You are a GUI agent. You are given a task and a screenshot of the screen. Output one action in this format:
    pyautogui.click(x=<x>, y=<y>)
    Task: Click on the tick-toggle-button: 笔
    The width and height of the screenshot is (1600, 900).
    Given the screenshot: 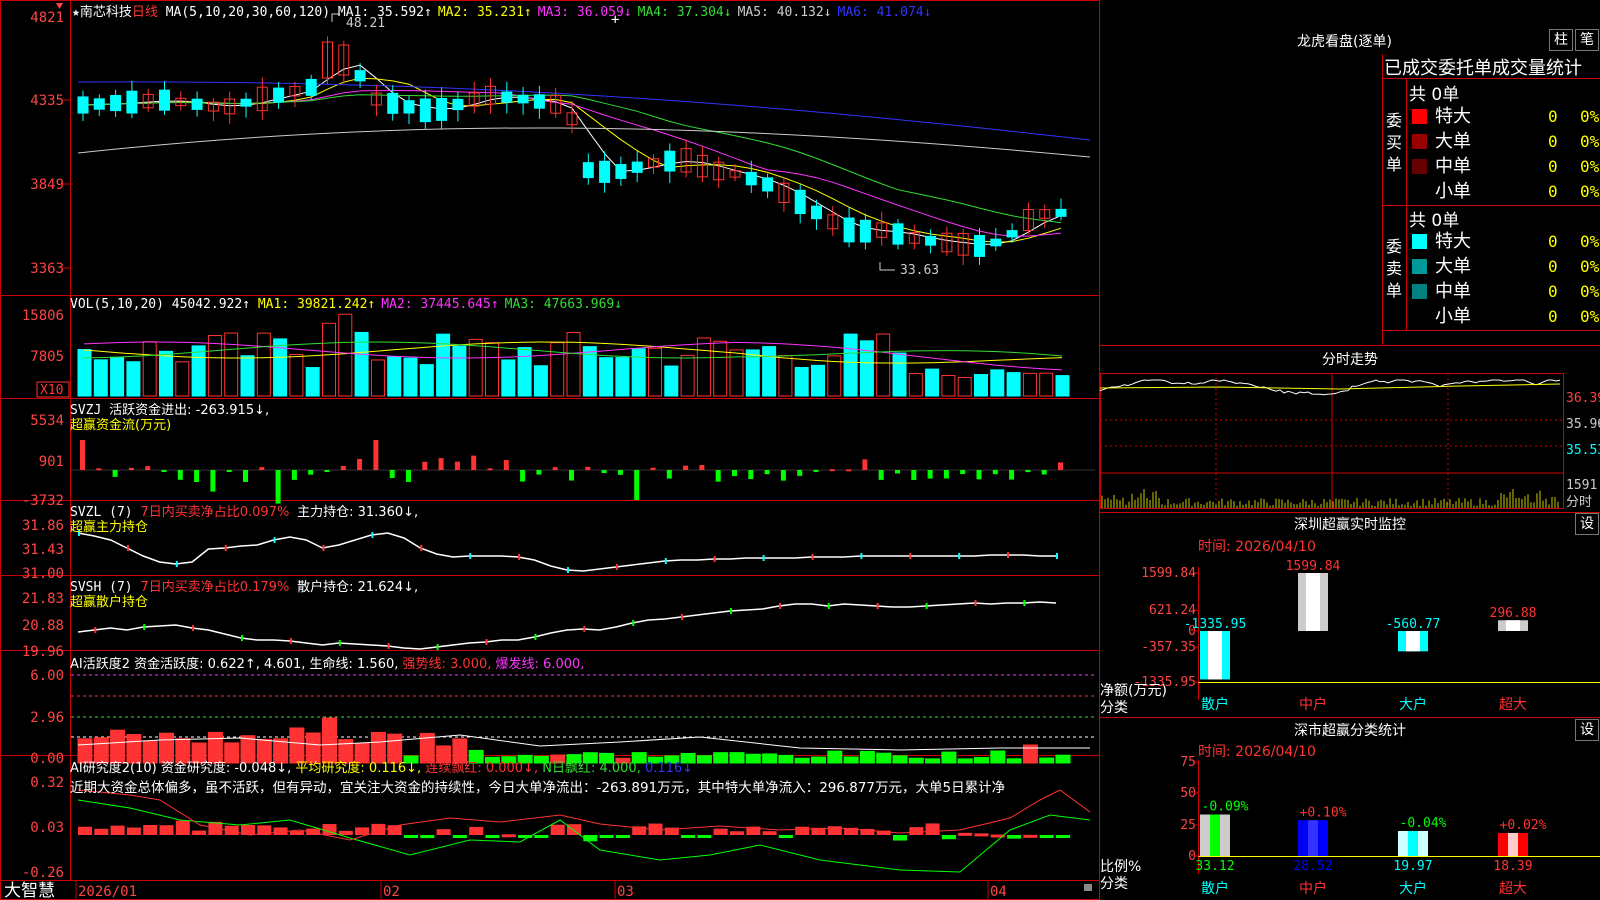 What is the action you would take?
    pyautogui.click(x=1587, y=40)
    